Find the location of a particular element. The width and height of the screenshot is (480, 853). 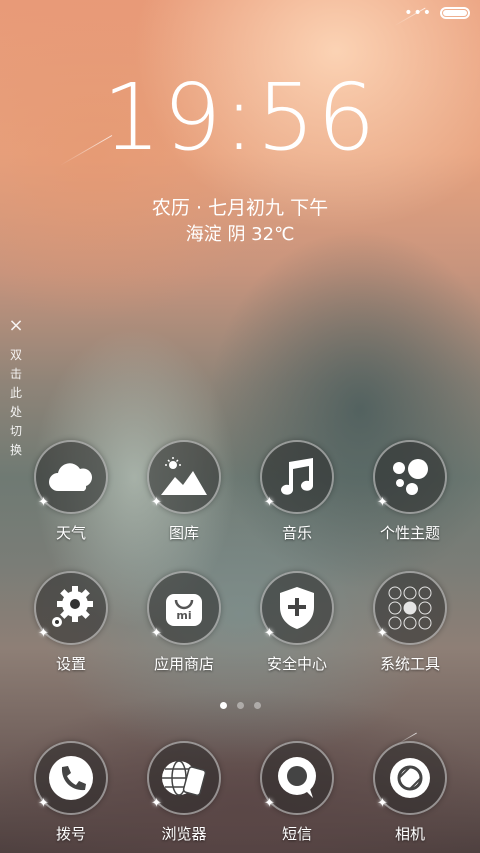

gallery-icon: ✦ is located at coordinates (184, 477).